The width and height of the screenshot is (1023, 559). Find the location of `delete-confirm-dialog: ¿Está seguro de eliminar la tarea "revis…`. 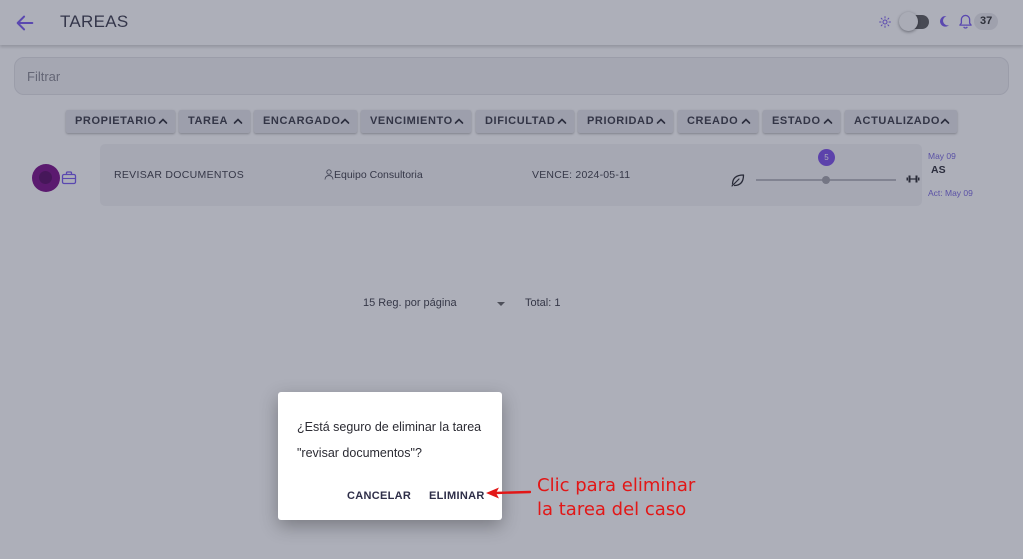

delete-confirm-dialog: ¿Está seguro de eliminar la tarea "revis… is located at coordinates (390, 456).